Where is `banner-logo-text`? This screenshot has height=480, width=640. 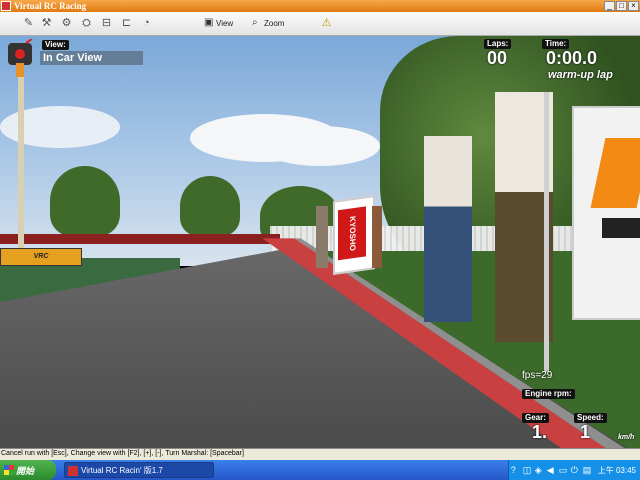 banner-logo-text is located at coordinates (621, 228).